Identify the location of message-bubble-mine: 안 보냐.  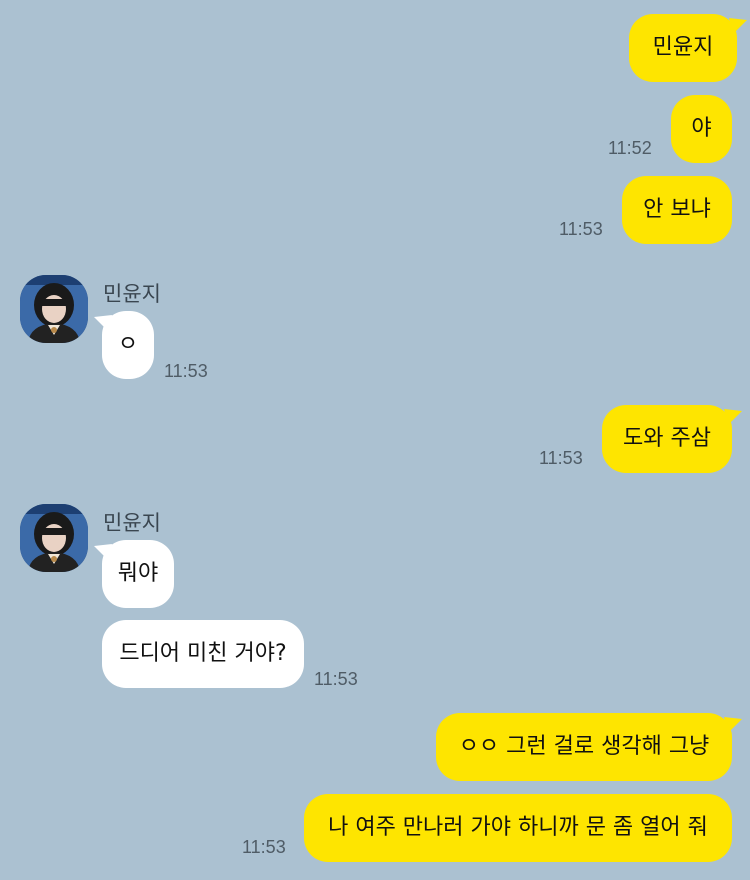
(677, 210).